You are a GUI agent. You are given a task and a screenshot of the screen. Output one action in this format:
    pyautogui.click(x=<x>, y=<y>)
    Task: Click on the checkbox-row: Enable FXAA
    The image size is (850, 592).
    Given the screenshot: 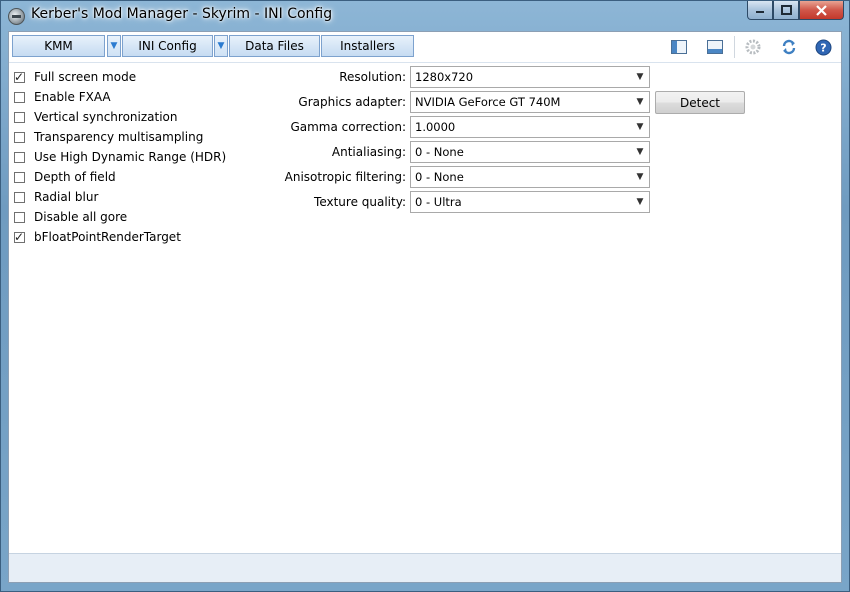 What is the action you would take?
    pyautogui.click(x=62, y=97)
    